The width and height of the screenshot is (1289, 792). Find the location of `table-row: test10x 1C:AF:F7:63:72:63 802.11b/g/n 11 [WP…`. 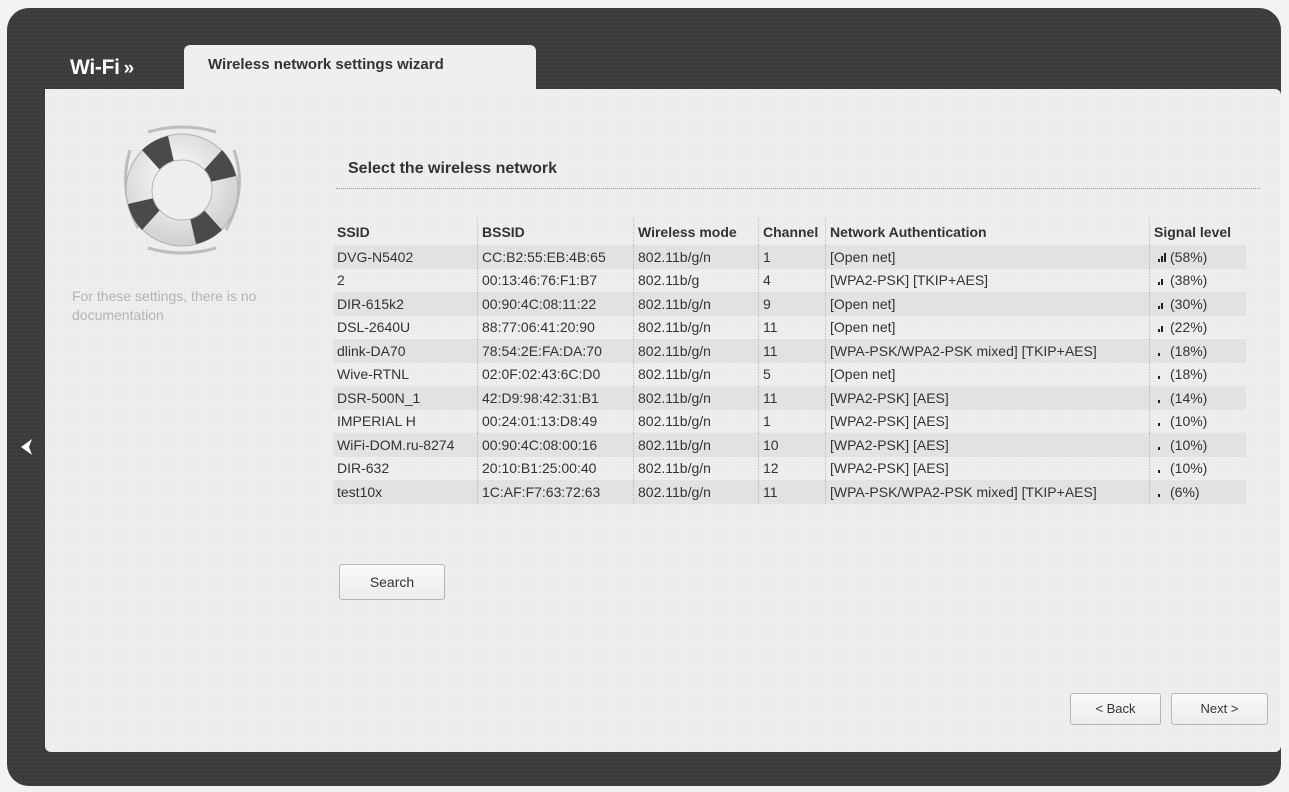

table-row: test10x 1C:AF:F7:63:72:63 802.11b/g/n 11 [WP… is located at coordinates (789, 492).